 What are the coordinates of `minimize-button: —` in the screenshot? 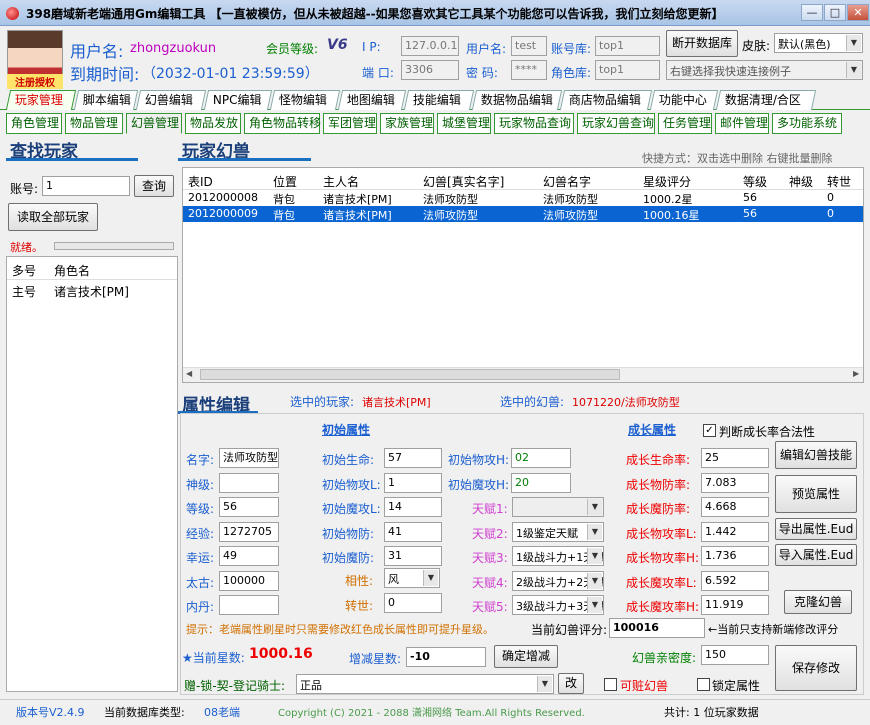 It's located at (812, 12).